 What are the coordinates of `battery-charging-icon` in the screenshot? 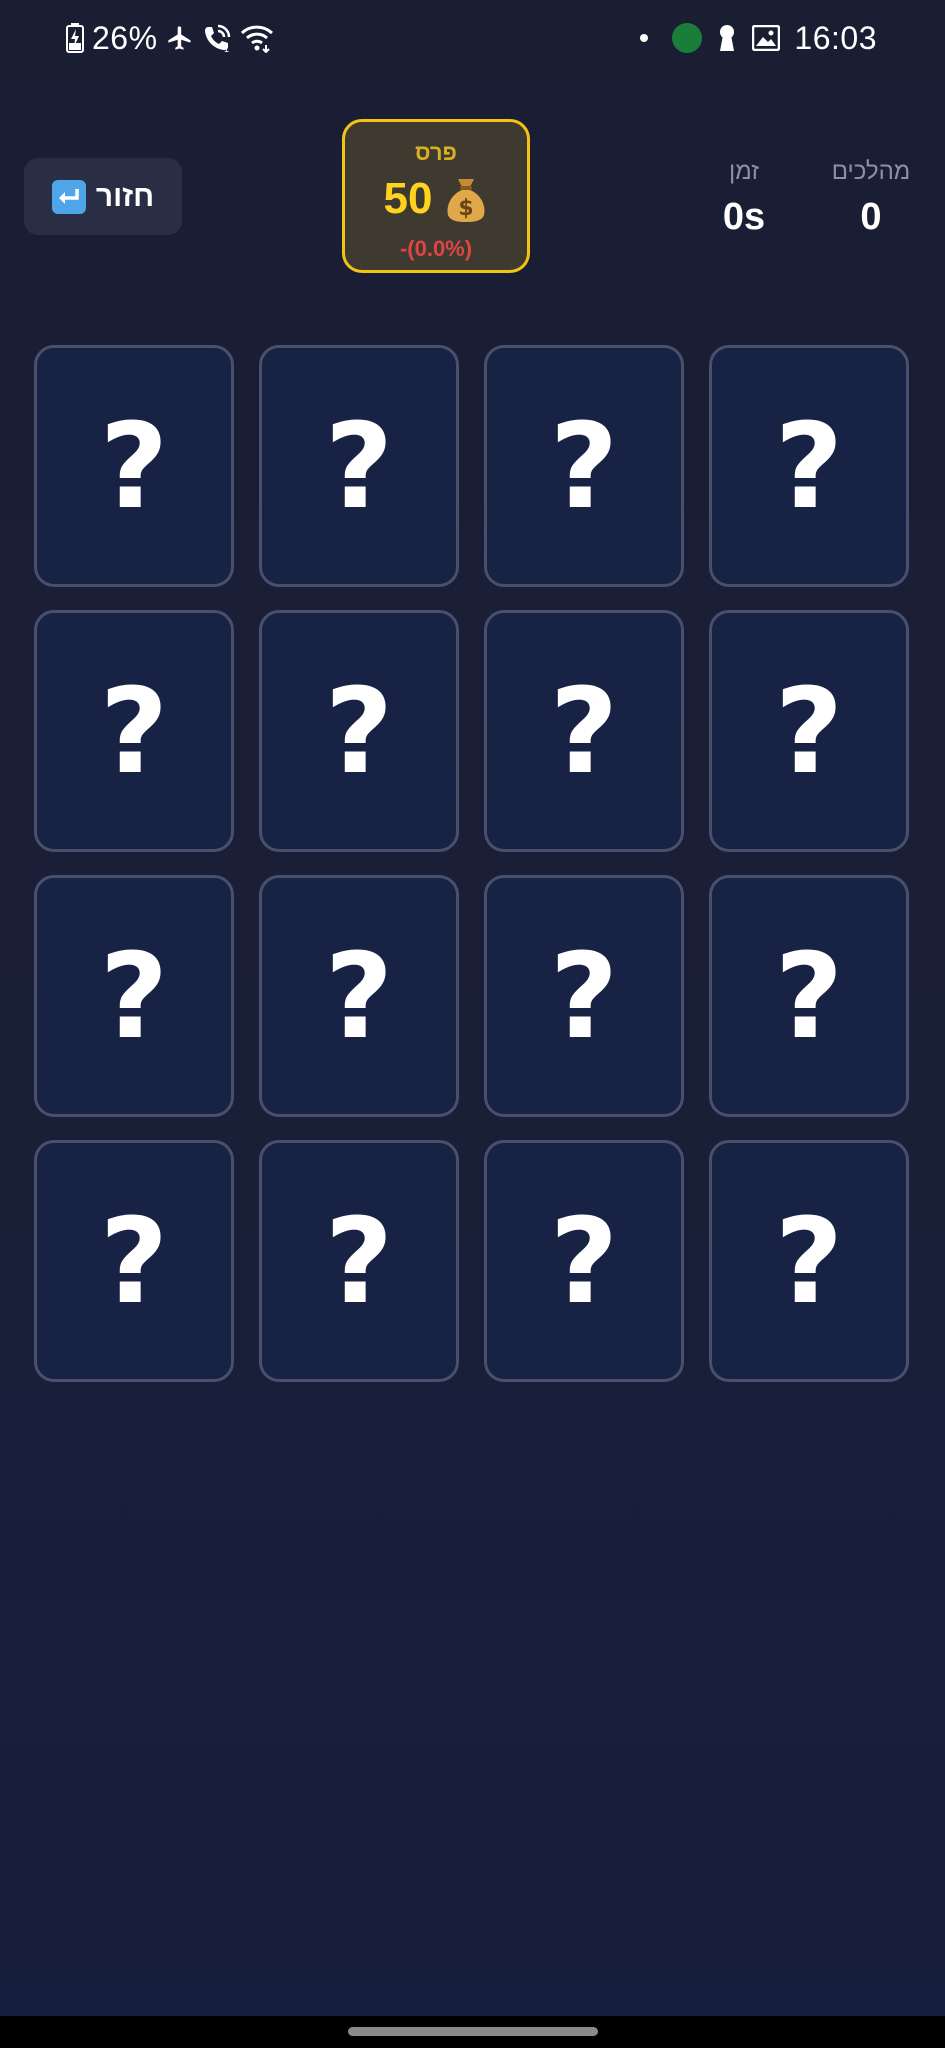 It's located at (75, 38).